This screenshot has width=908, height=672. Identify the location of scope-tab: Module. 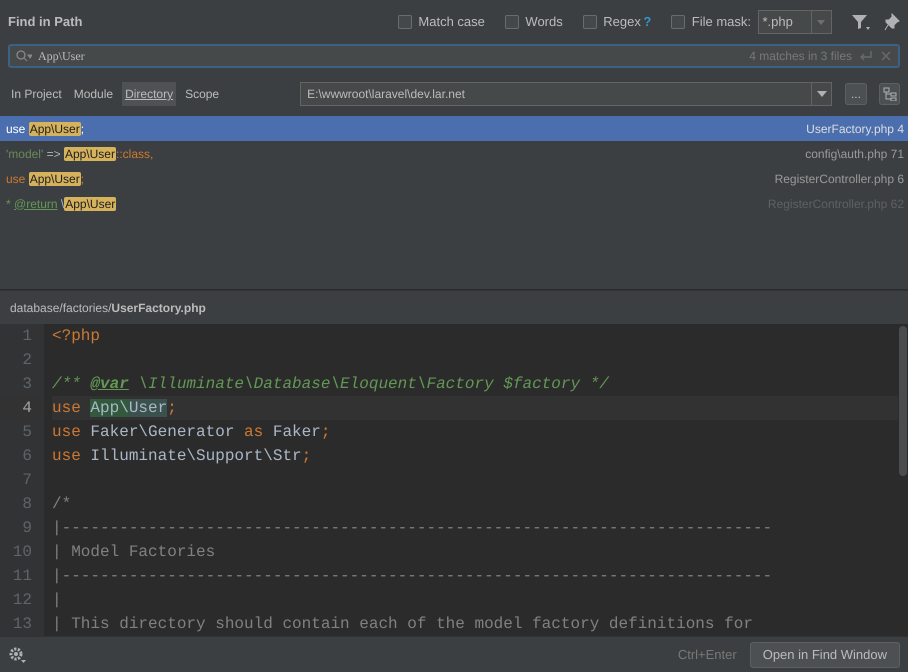
(93, 94).